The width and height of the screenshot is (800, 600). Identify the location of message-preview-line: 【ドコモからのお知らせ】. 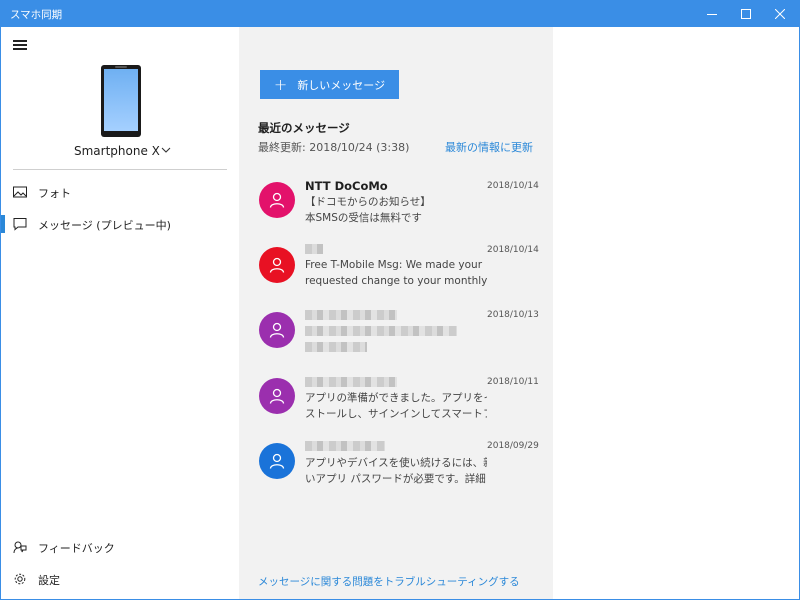
(368, 202).